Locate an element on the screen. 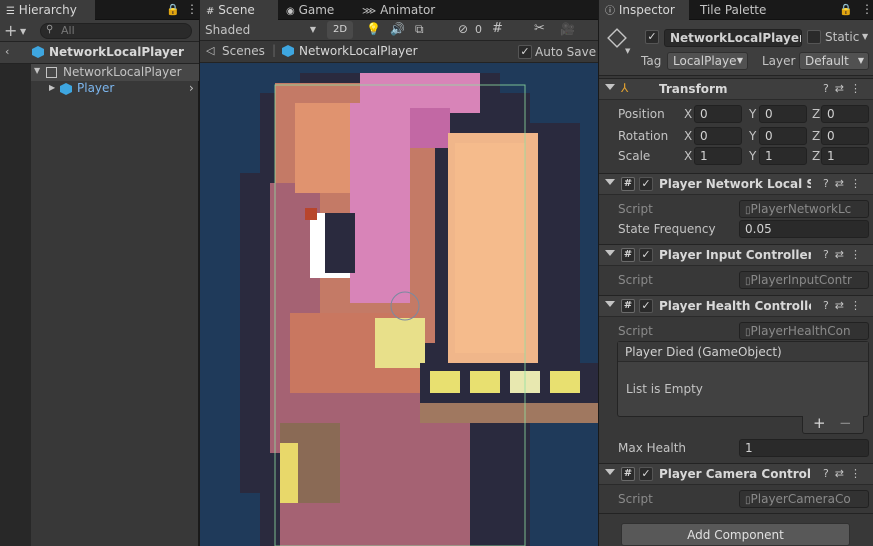 This screenshot has height=546, width=873. position-z-field: 0 is located at coordinates (845, 114).